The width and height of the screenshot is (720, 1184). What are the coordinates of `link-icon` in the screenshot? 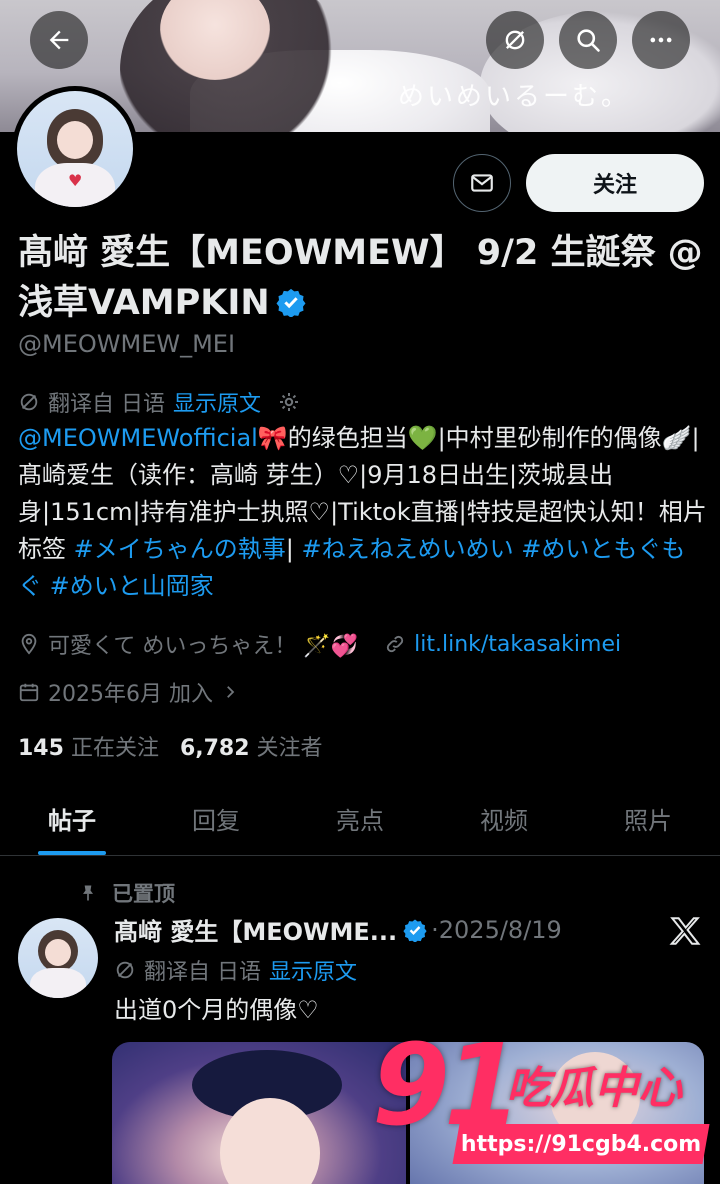 It's located at (395, 644).